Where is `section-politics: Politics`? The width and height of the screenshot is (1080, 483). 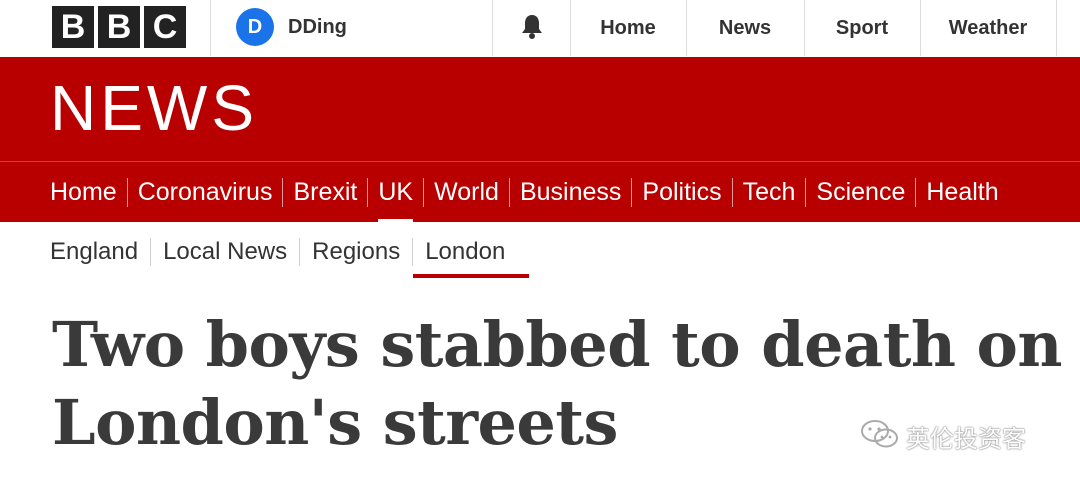 section-politics: Politics is located at coordinates (681, 192).